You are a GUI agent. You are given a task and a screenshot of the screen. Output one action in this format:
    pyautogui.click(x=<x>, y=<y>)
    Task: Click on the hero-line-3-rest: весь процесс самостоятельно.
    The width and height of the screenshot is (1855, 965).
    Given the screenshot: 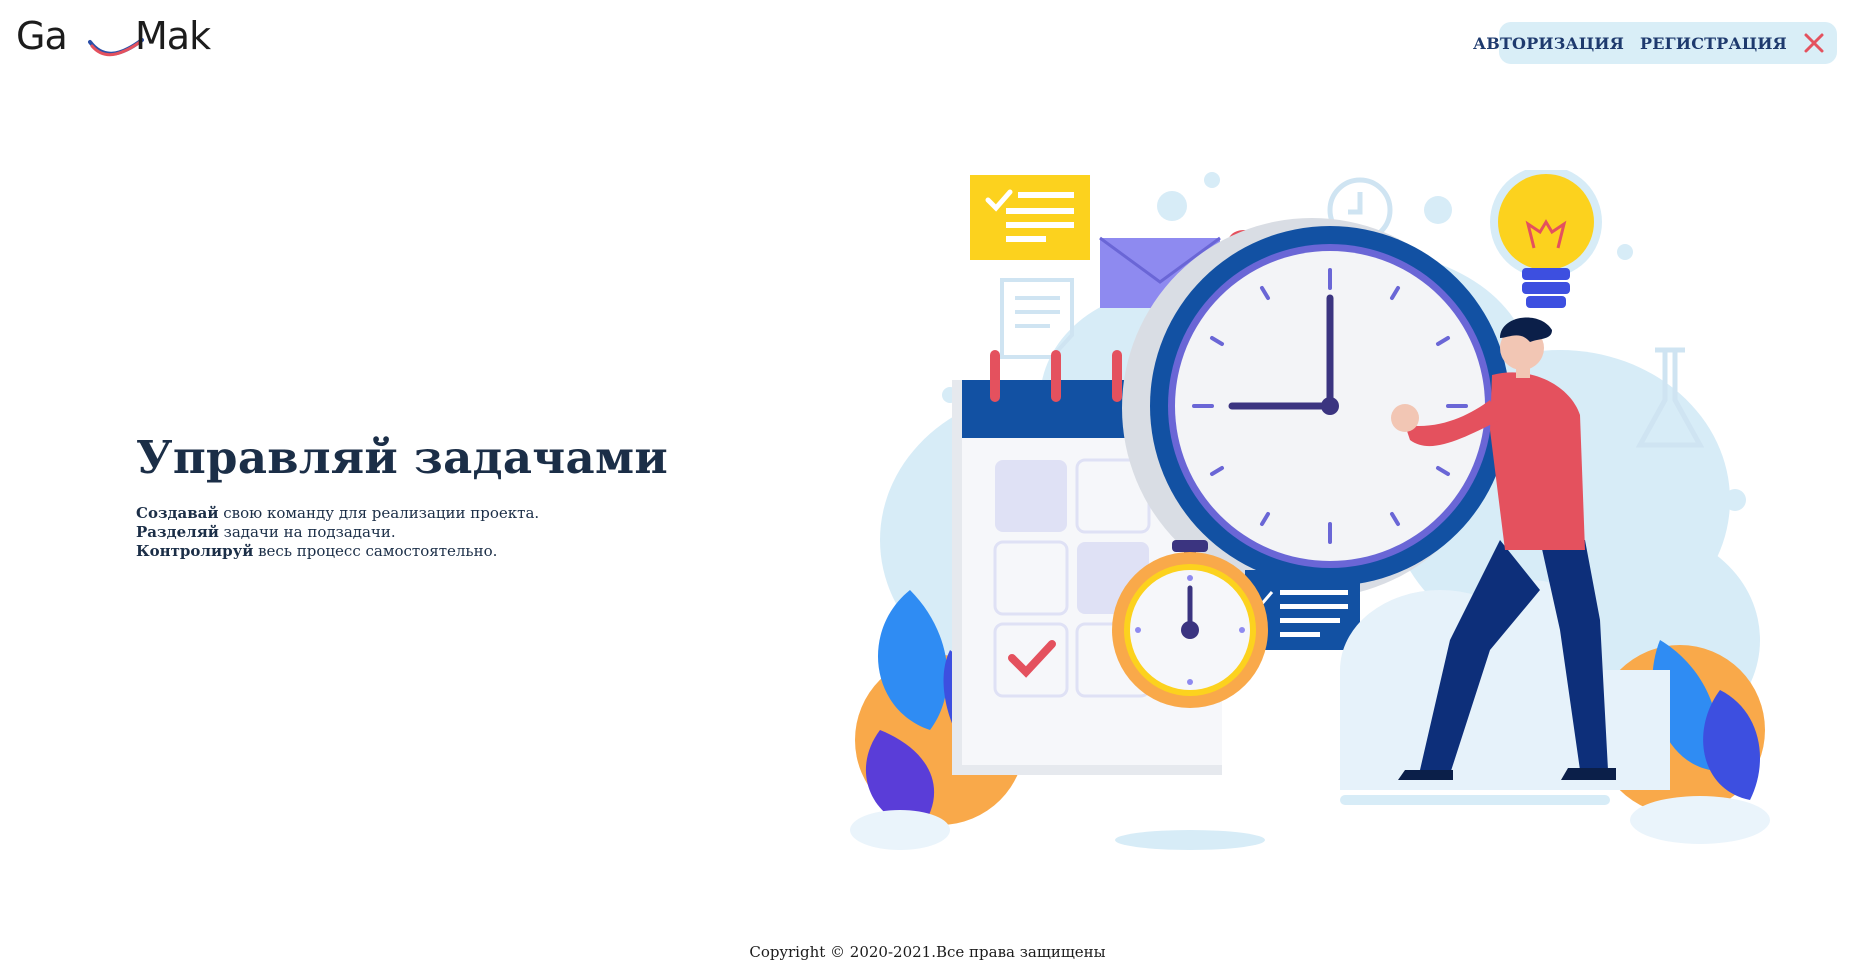 What is the action you would take?
    pyautogui.click(x=375, y=551)
    